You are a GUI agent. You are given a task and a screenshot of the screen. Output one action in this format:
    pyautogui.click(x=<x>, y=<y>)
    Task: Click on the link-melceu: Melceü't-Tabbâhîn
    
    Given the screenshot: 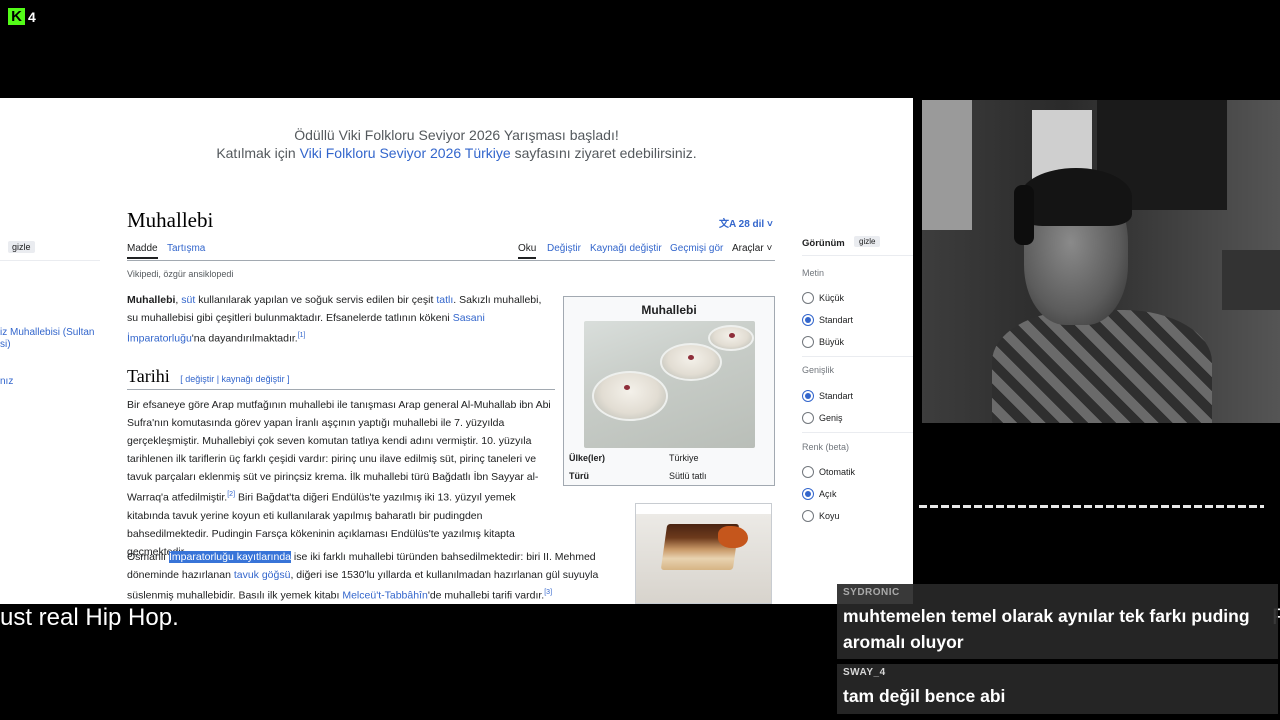 What is the action you would take?
    pyautogui.click(x=384, y=596)
    